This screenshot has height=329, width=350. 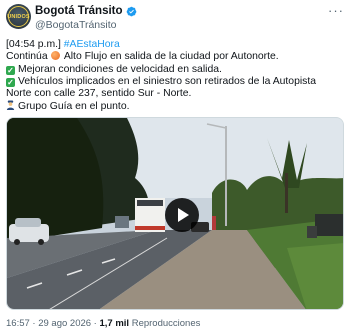 What do you see at coordinates (33, 44) in the screenshot?
I see `tweet-time: [04:54 p.m.]` at bounding box center [33, 44].